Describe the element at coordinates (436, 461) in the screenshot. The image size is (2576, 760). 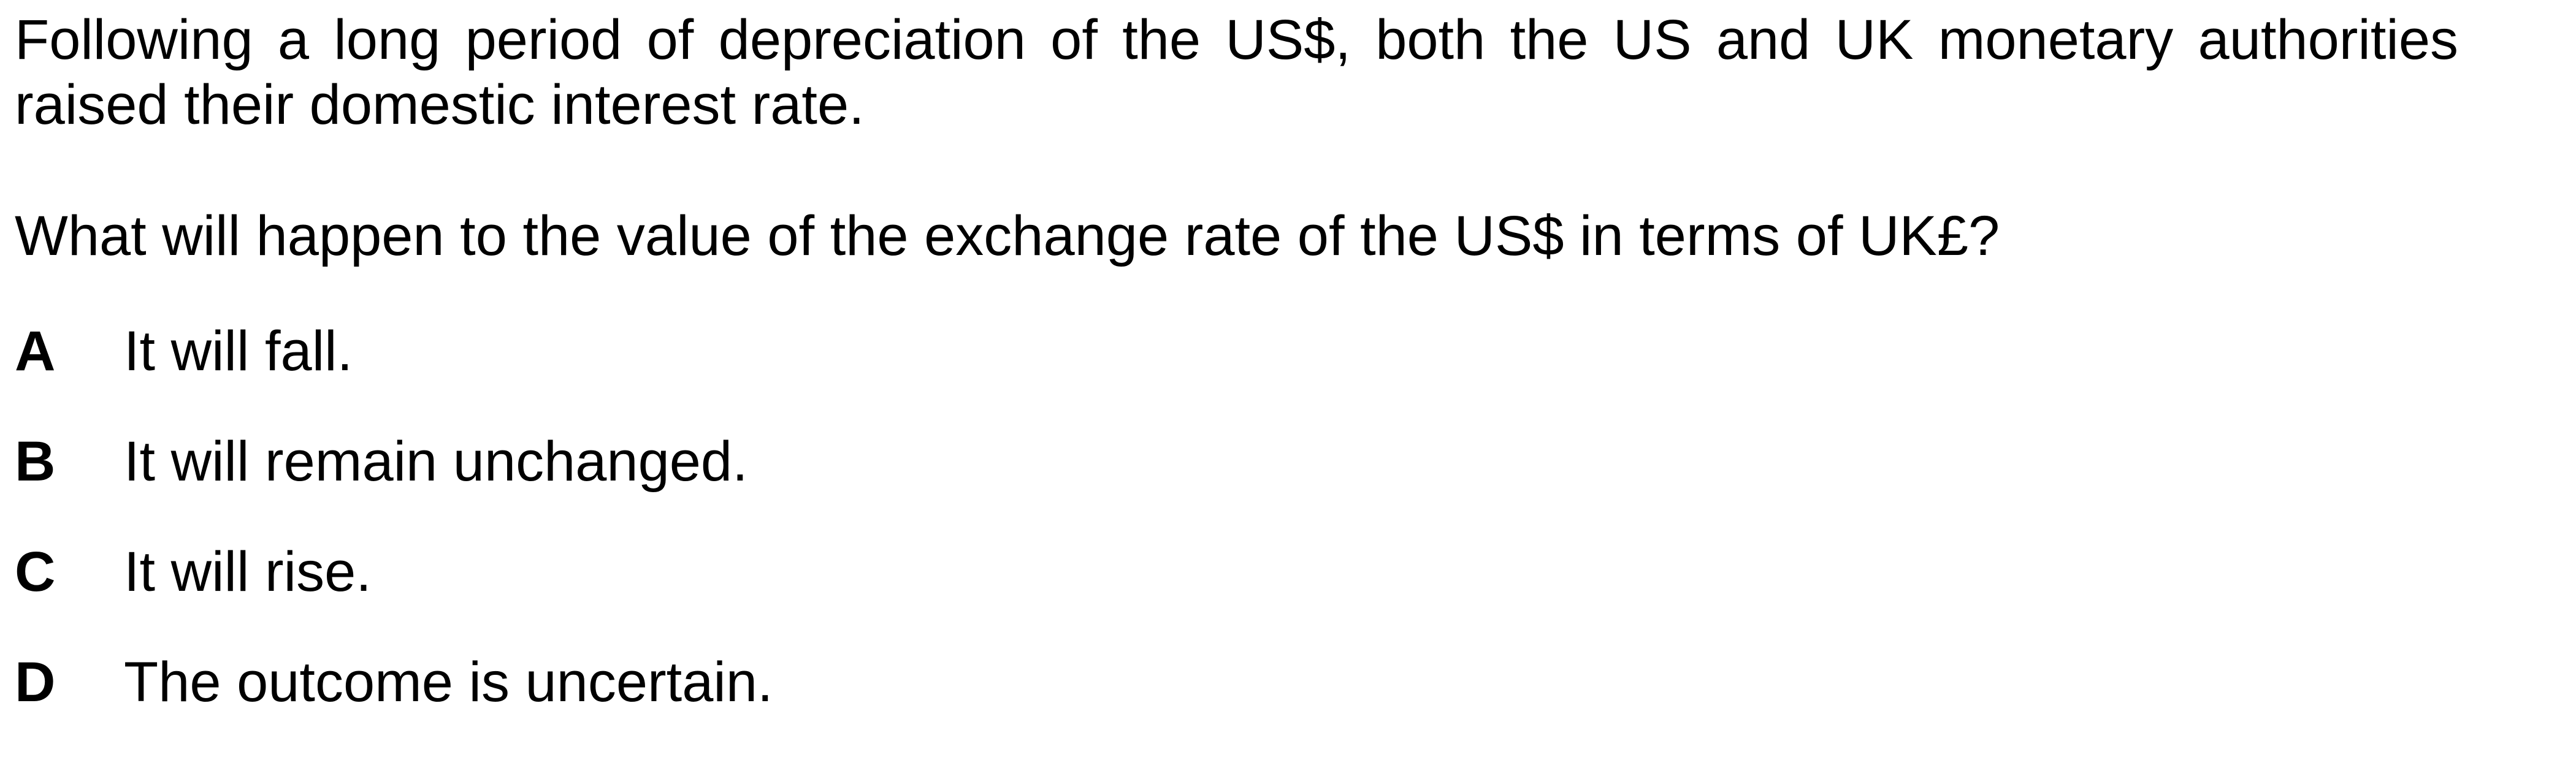
I see `option-text: It will remain unchanged.` at that location.